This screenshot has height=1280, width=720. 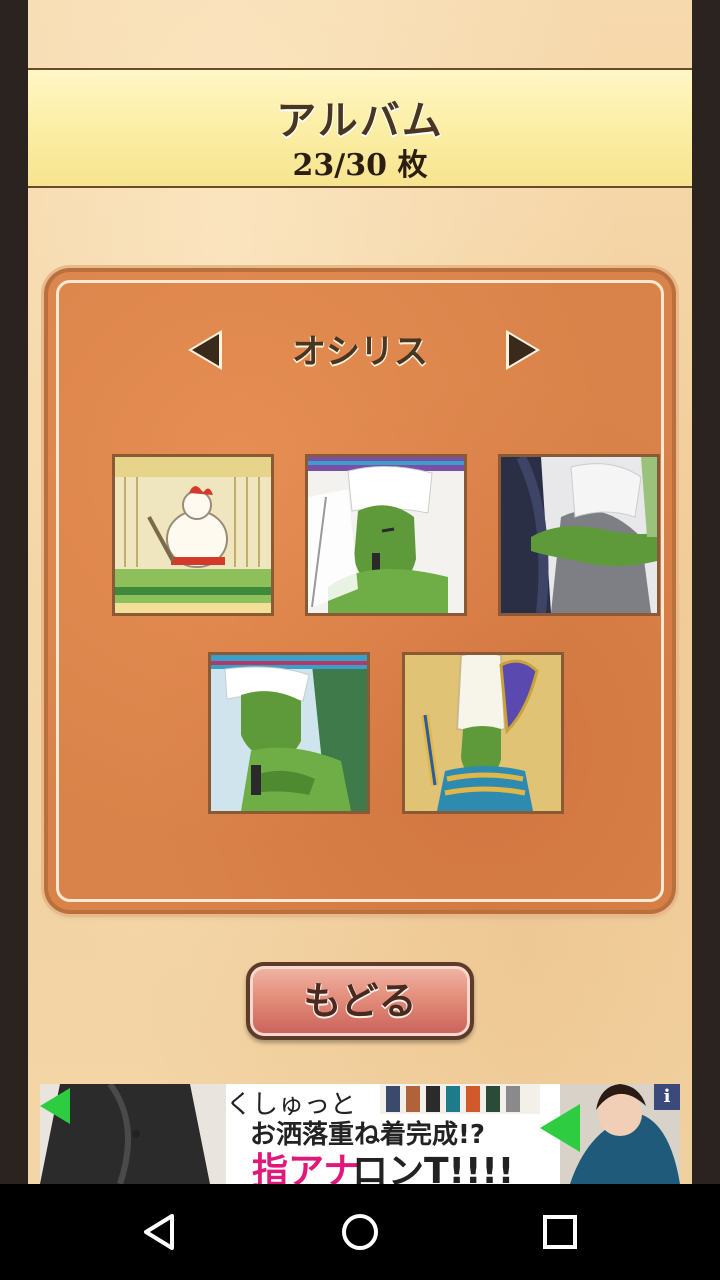 I want to click on triangle-left-icon, so click(x=205, y=350).